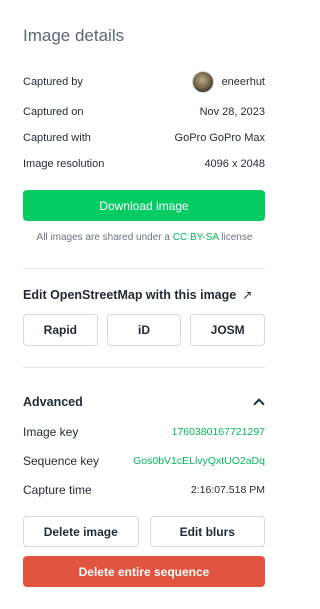  I want to click on resolution-value: 4096 x 2048, so click(234, 164).